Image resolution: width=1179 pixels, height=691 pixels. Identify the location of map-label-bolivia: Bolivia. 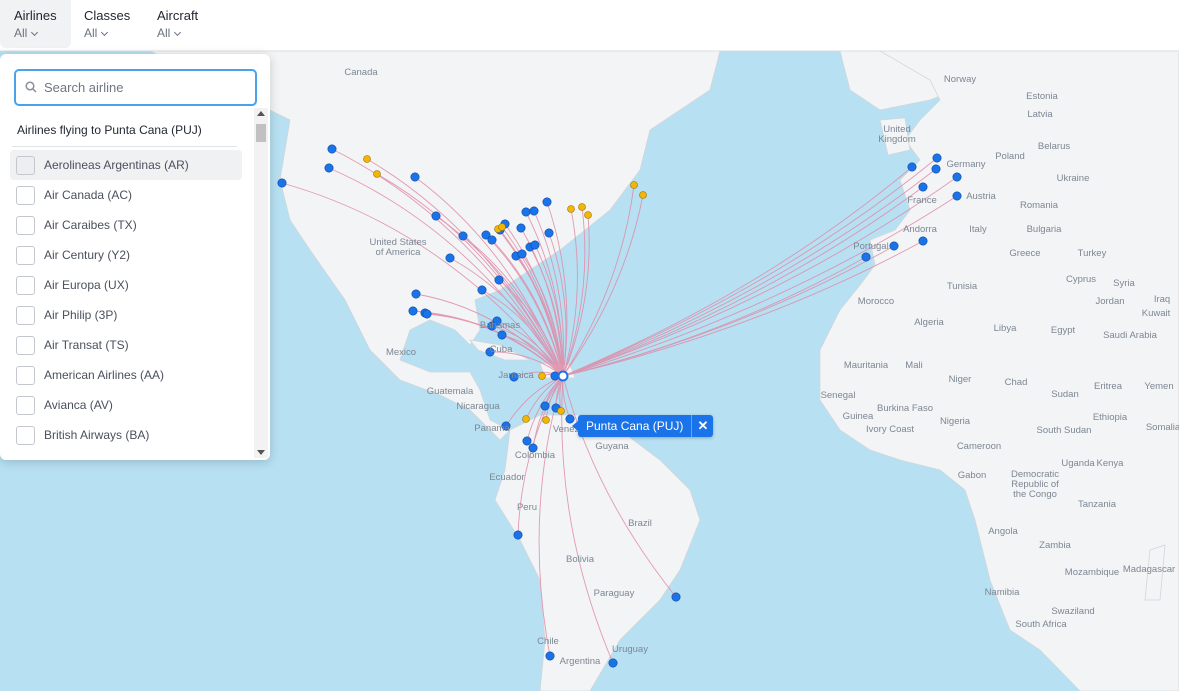
(580, 559).